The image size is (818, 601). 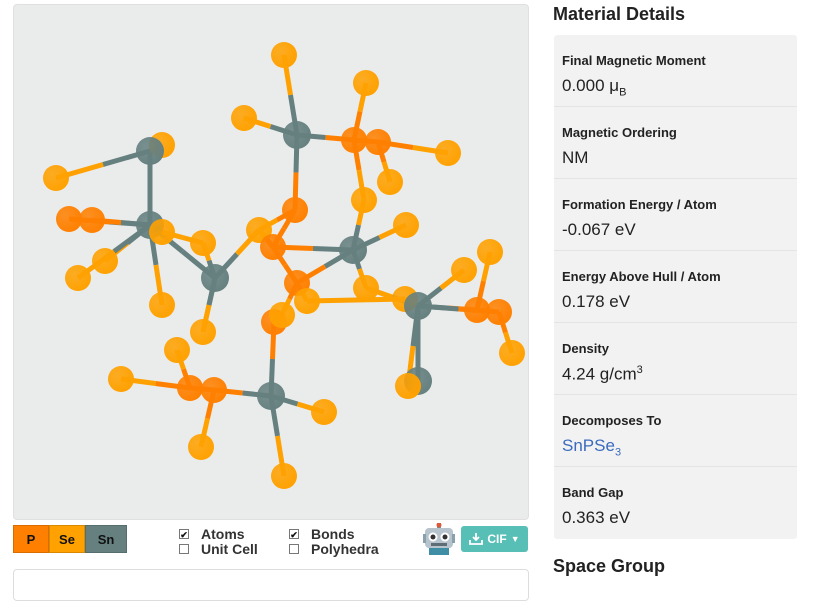 What do you see at coordinates (515, 539) in the screenshot?
I see `caret-down-icon: ▼` at bounding box center [515, 539].